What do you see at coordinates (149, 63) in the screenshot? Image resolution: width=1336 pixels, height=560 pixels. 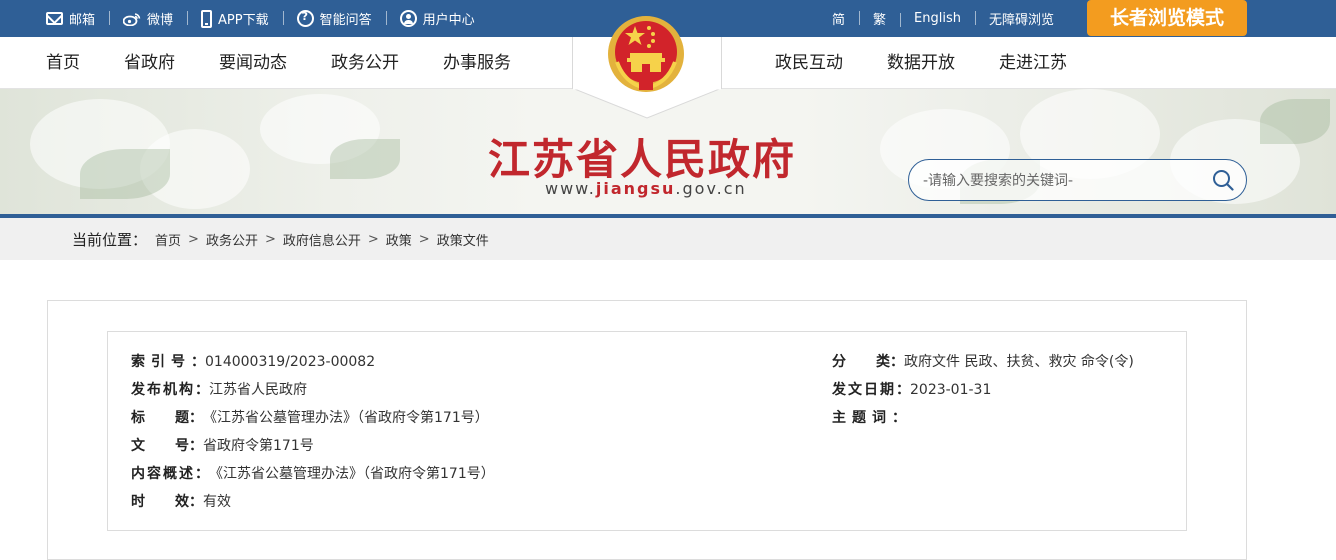 I see `nav-item-province-gov: 省政府` at bounding box center [149, 63].